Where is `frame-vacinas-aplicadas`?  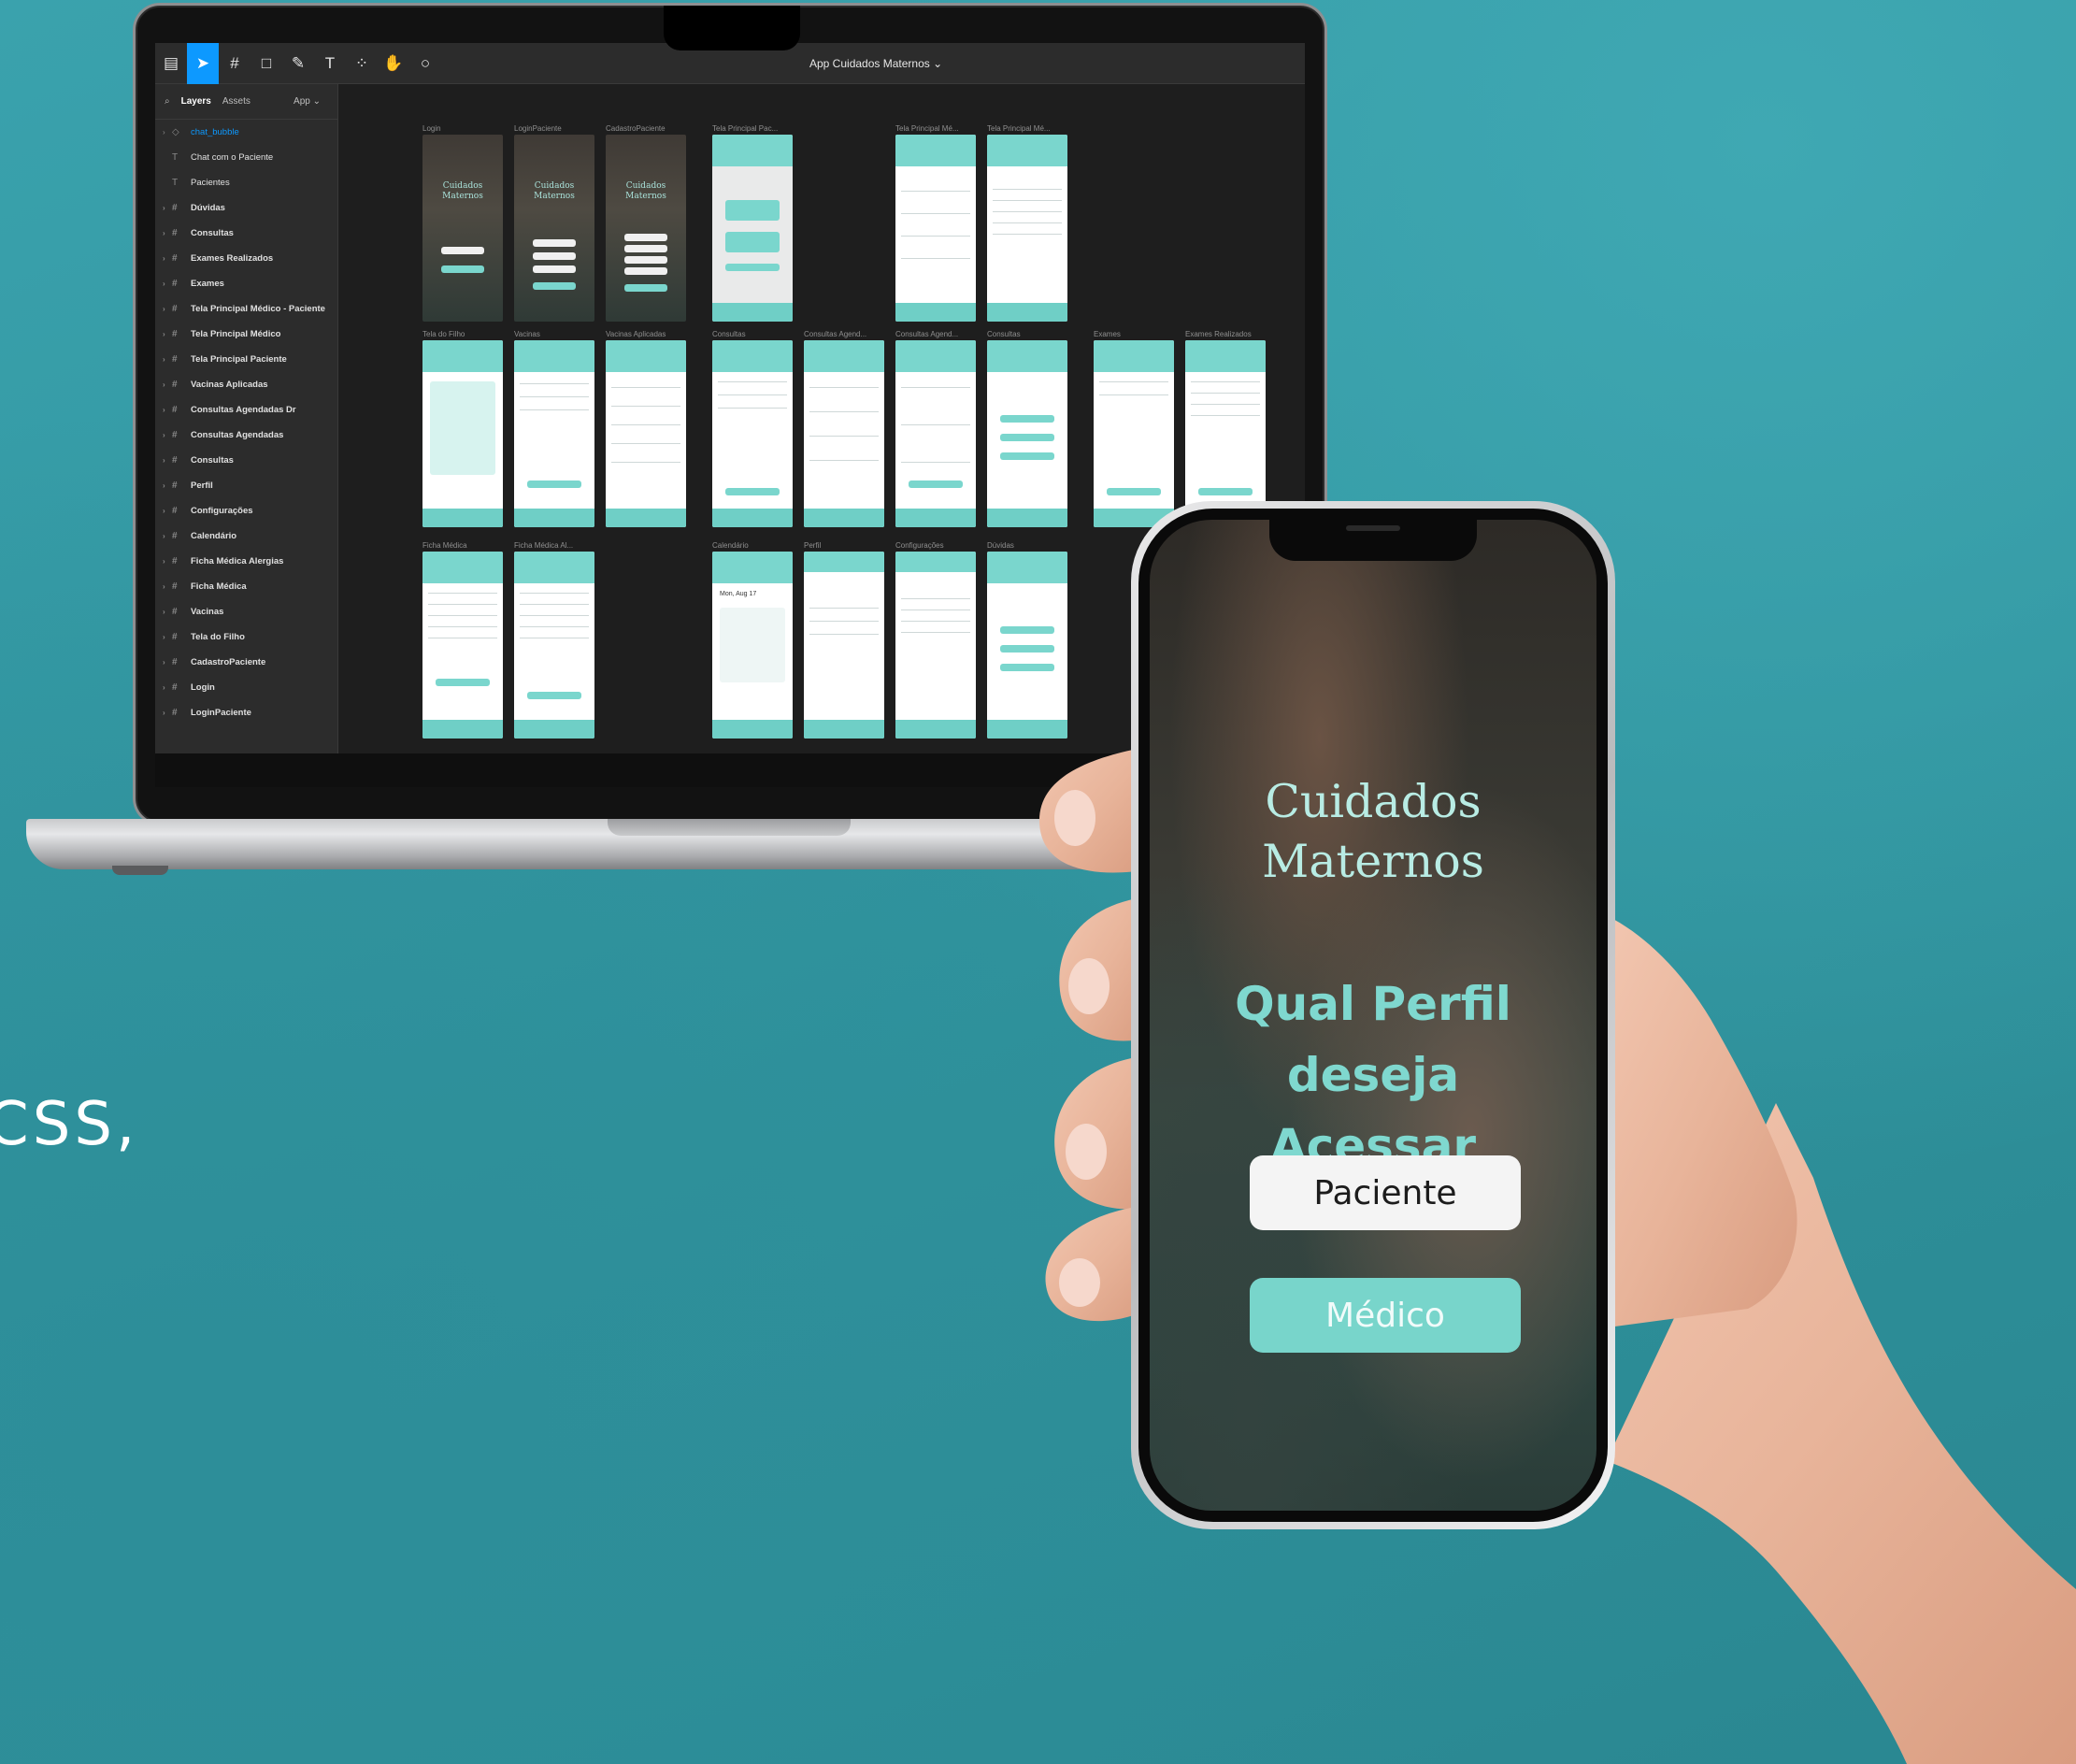 frame-vacinas-aplicadas is located at coordinates (646, 433).